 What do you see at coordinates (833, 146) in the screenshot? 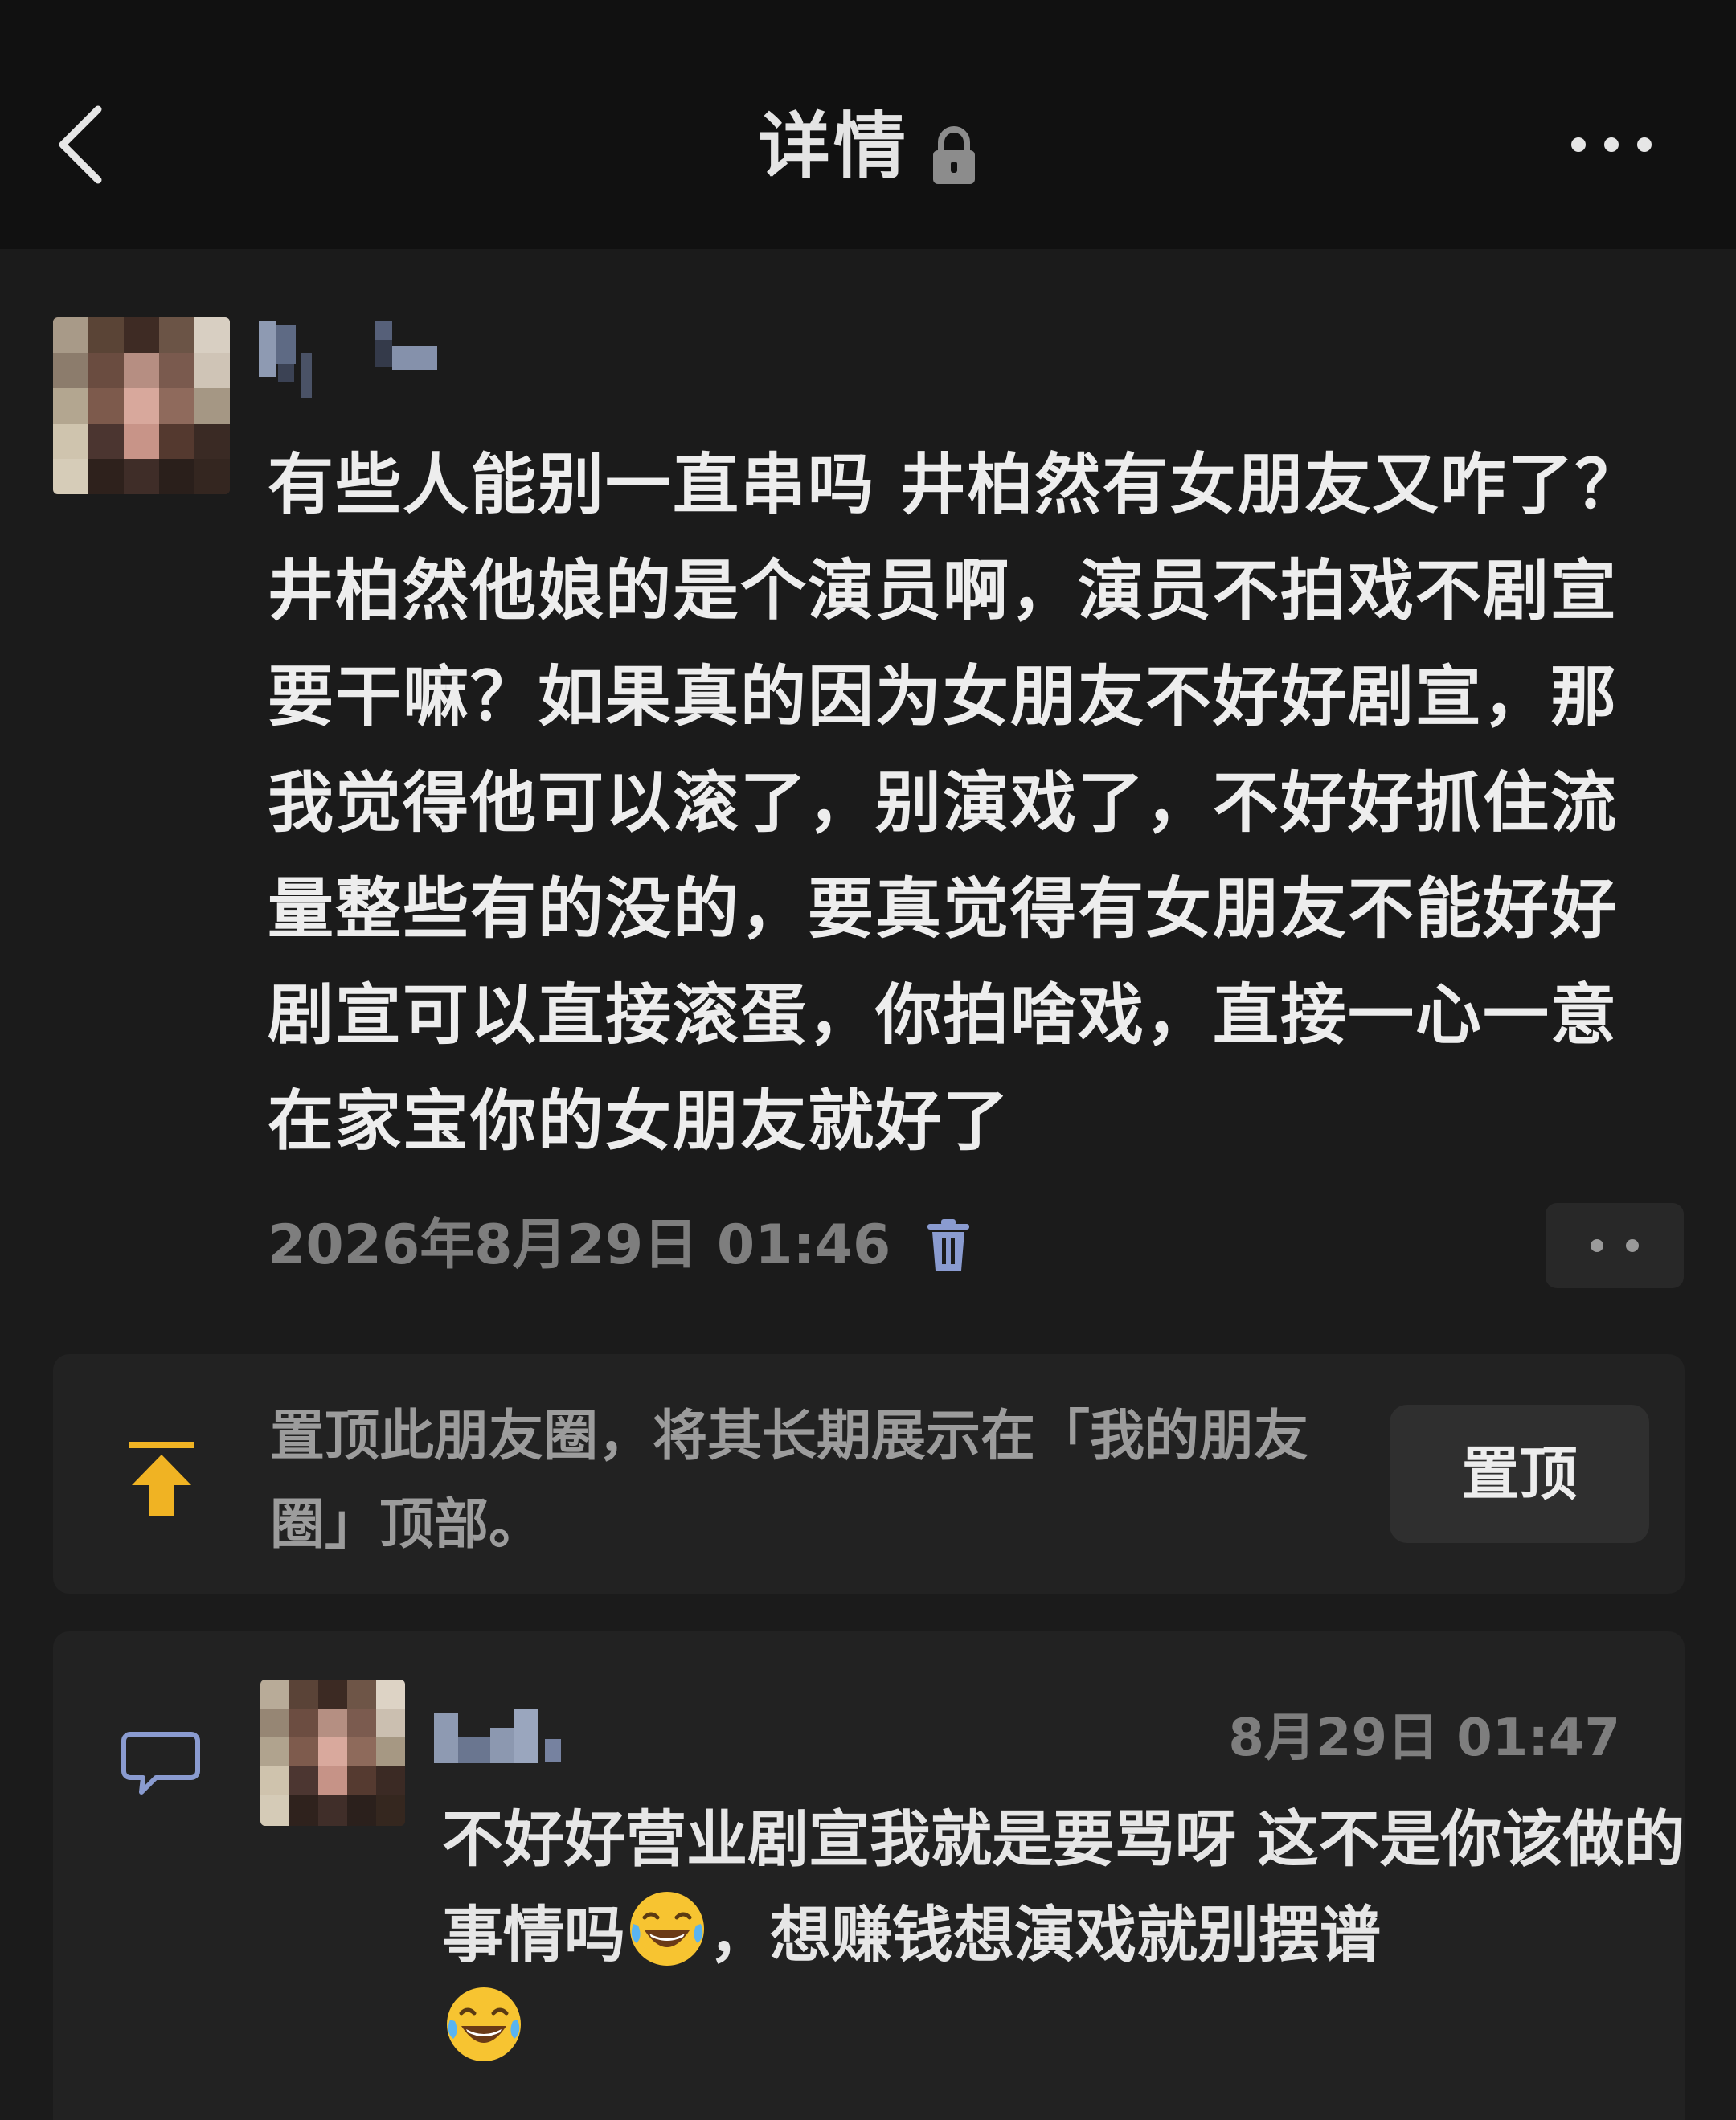
I see `page-title-text: 详情` at bounding box center [833, 146].